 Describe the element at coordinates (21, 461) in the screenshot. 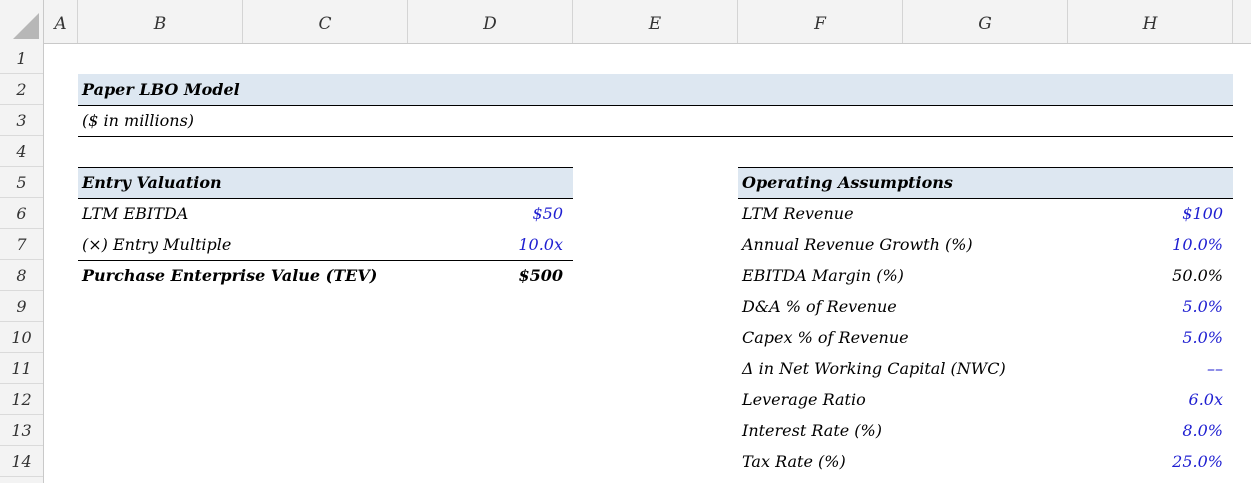

I see `row-header-14: 14` at that location.